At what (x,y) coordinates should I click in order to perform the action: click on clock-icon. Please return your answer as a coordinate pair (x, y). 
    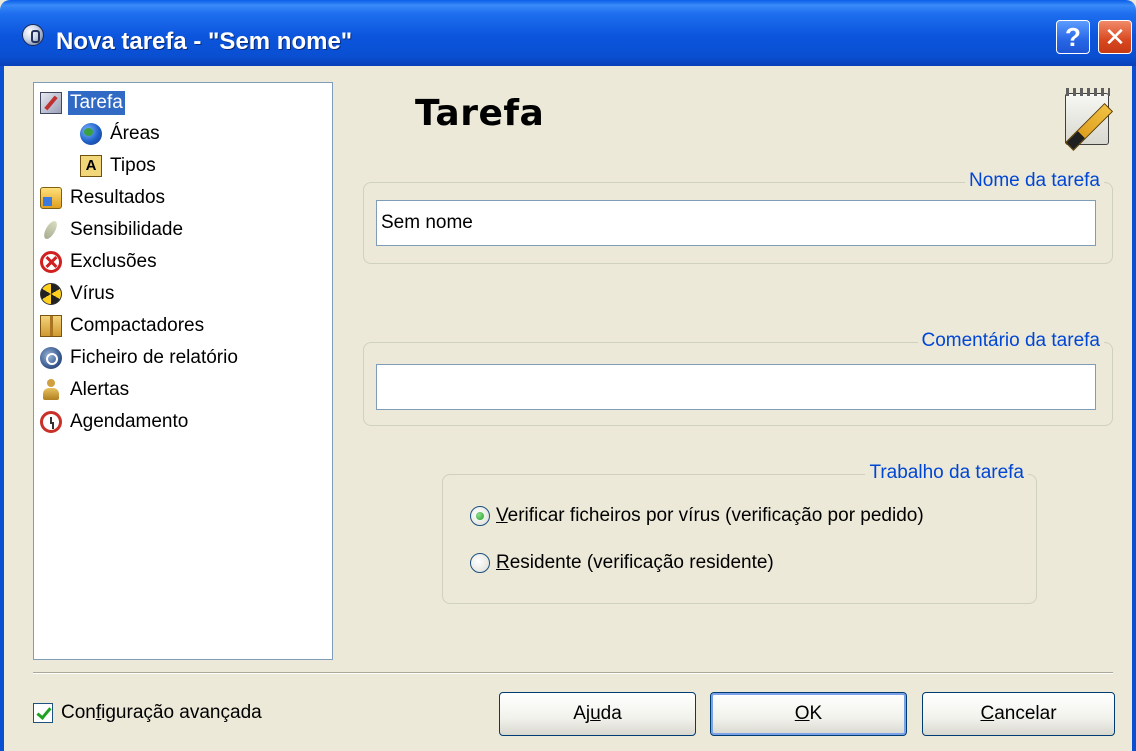
    Looking at the image, I should click on (51, 422).